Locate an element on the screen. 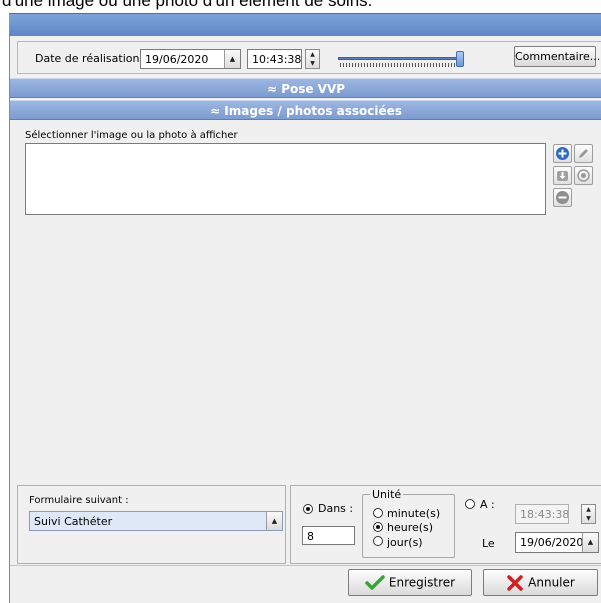  view-icon is located at coordinates (583, 175).